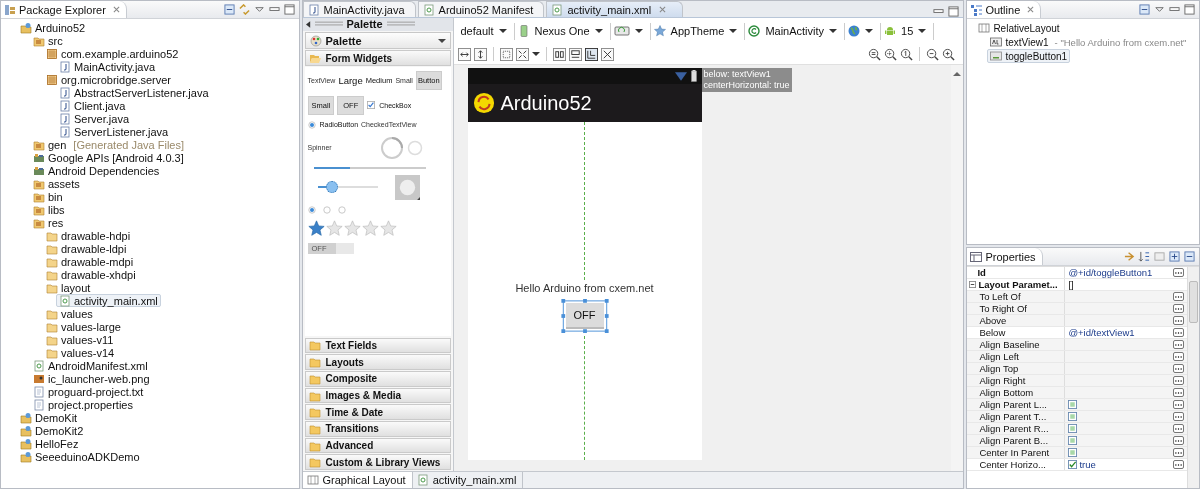 The width and height of the screenshot is (1200, 489). I want to click on tree-item: values-large, so click(83, 326).